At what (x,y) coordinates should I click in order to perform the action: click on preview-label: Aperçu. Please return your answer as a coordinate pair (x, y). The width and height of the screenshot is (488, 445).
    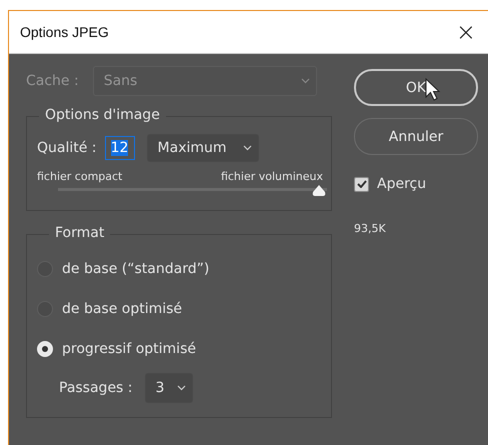
    Looking at the image, I should click on (401, 184).